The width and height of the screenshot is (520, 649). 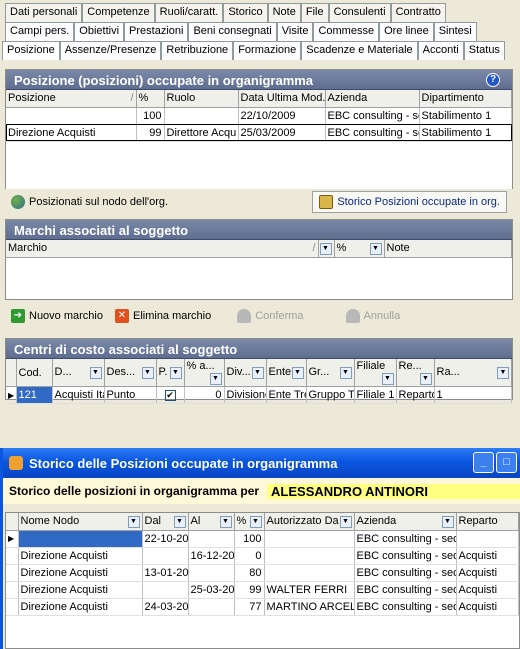 I want to click on col-div: Div... ▼, so click(x=245, y=373).